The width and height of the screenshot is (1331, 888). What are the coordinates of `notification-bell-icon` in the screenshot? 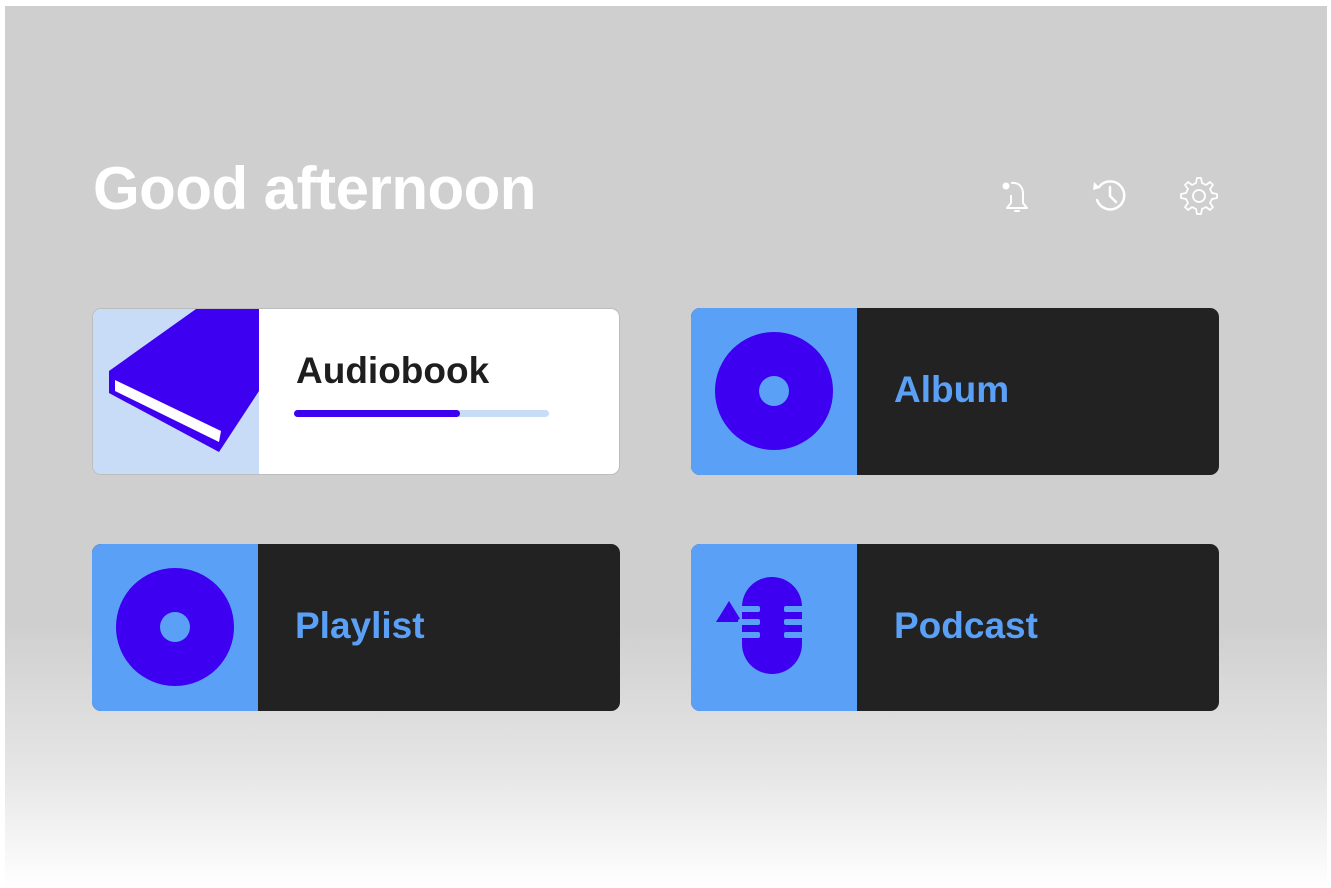 It's located at (1018, 195).